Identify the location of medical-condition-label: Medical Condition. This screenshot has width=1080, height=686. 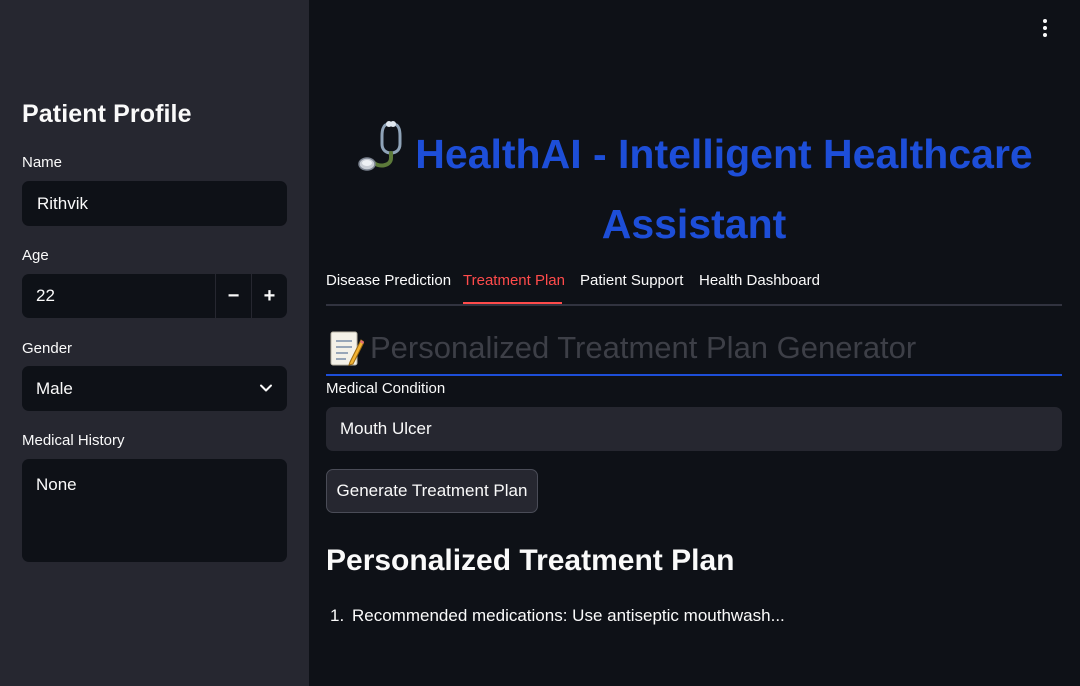
(386, 388).